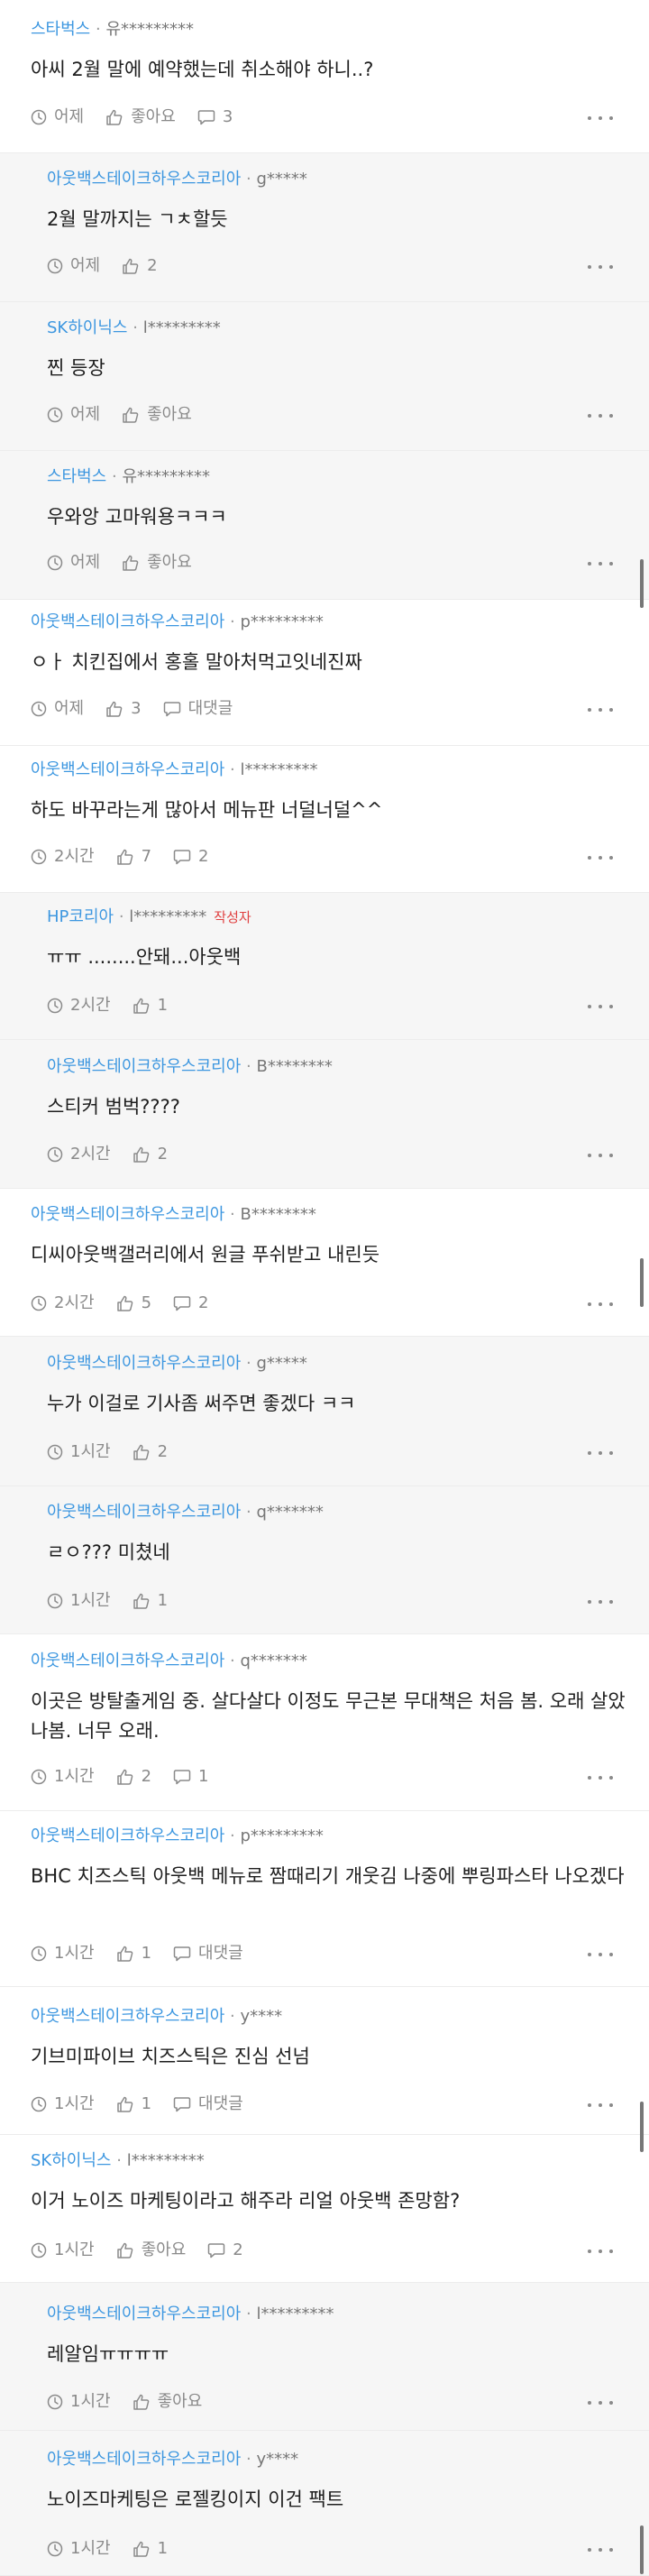 This screenshot has height=2576, width=649. What do you see at coordinates (42, 1777) in the screenshot?
I see `clock-icon` at bounding box center [42, 1777].